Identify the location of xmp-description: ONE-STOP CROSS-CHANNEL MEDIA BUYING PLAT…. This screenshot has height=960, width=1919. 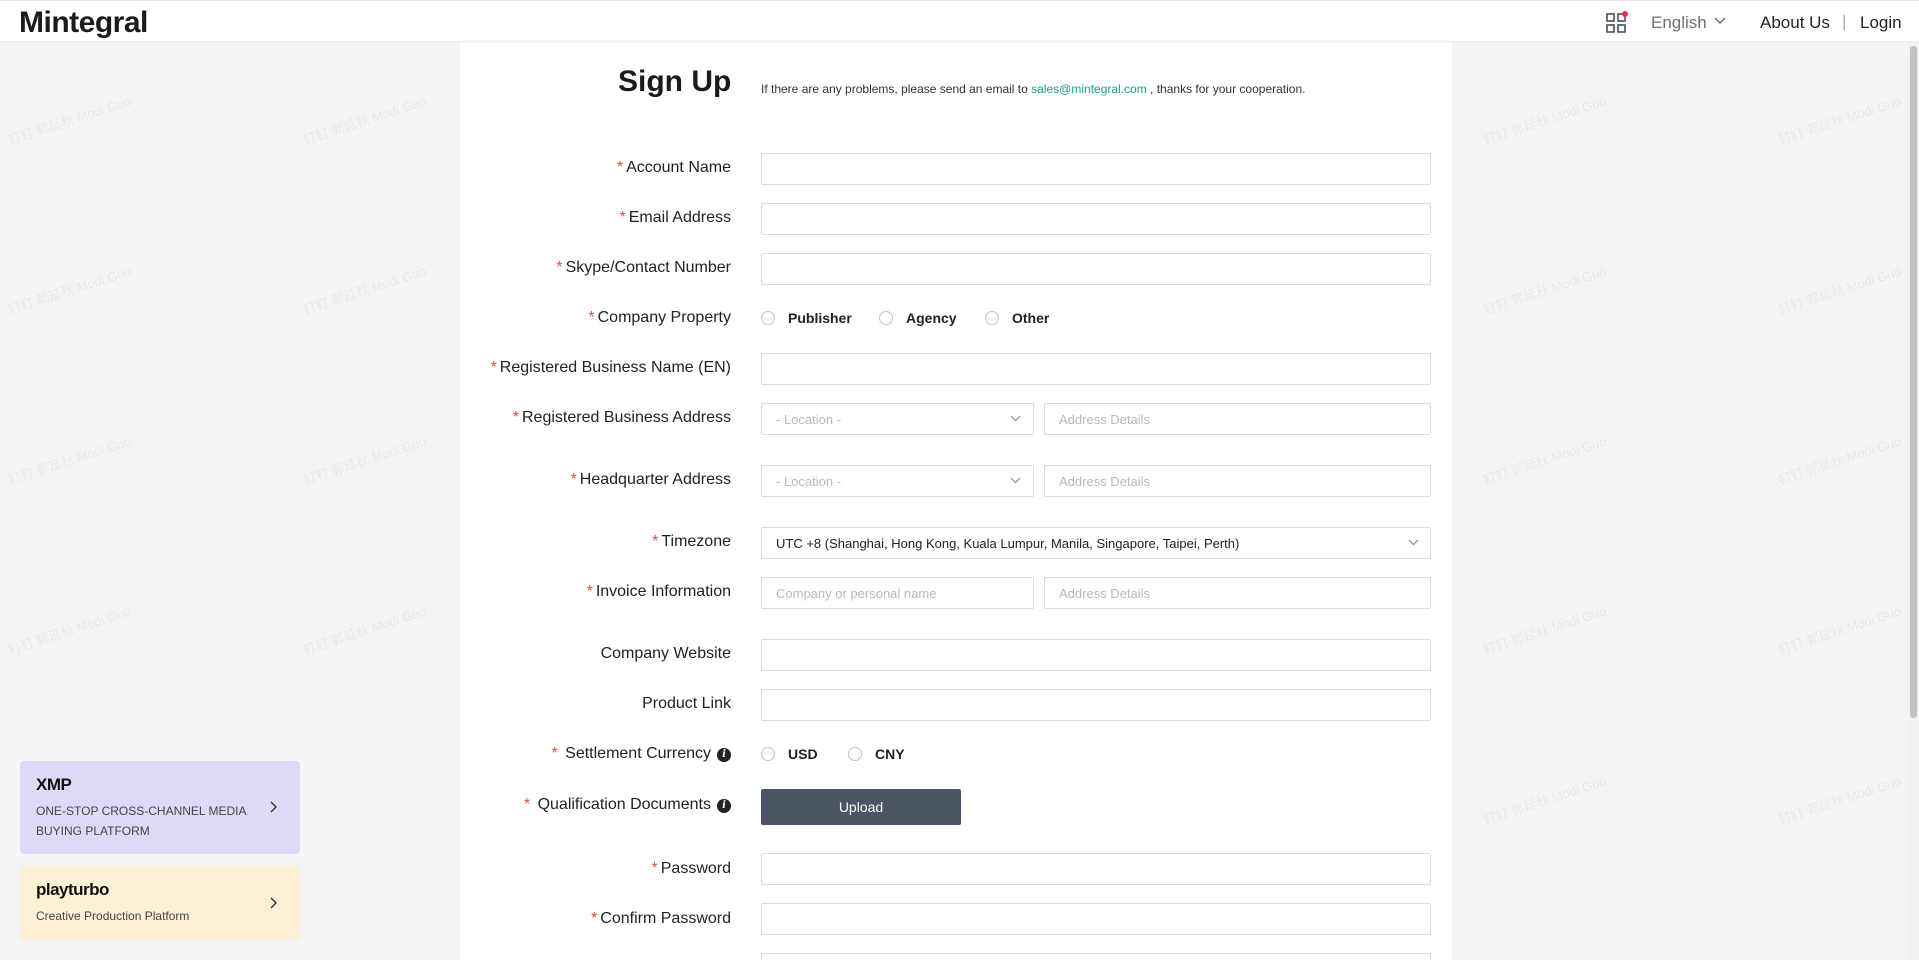
(141, 821).